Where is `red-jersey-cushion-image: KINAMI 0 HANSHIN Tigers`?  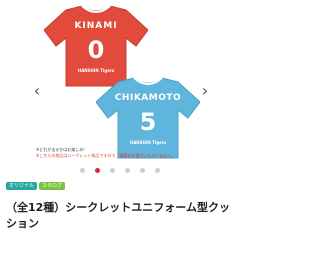
red-jersey-cushion-image: KINAMI 0 HANSHIN Tigers is located at coordinates (96, 47).